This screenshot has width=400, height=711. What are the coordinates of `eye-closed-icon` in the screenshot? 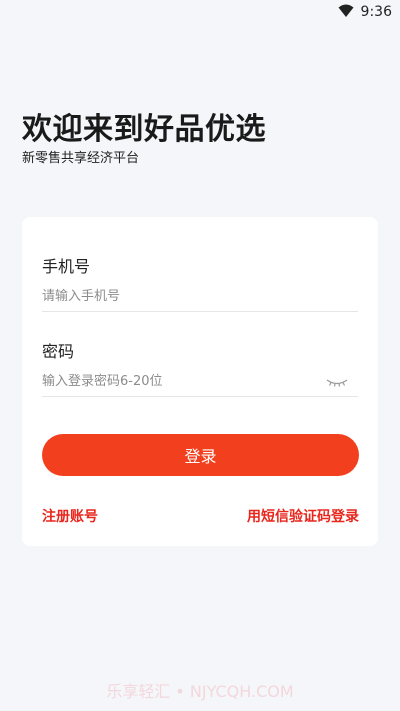 It's located at (337, 382).